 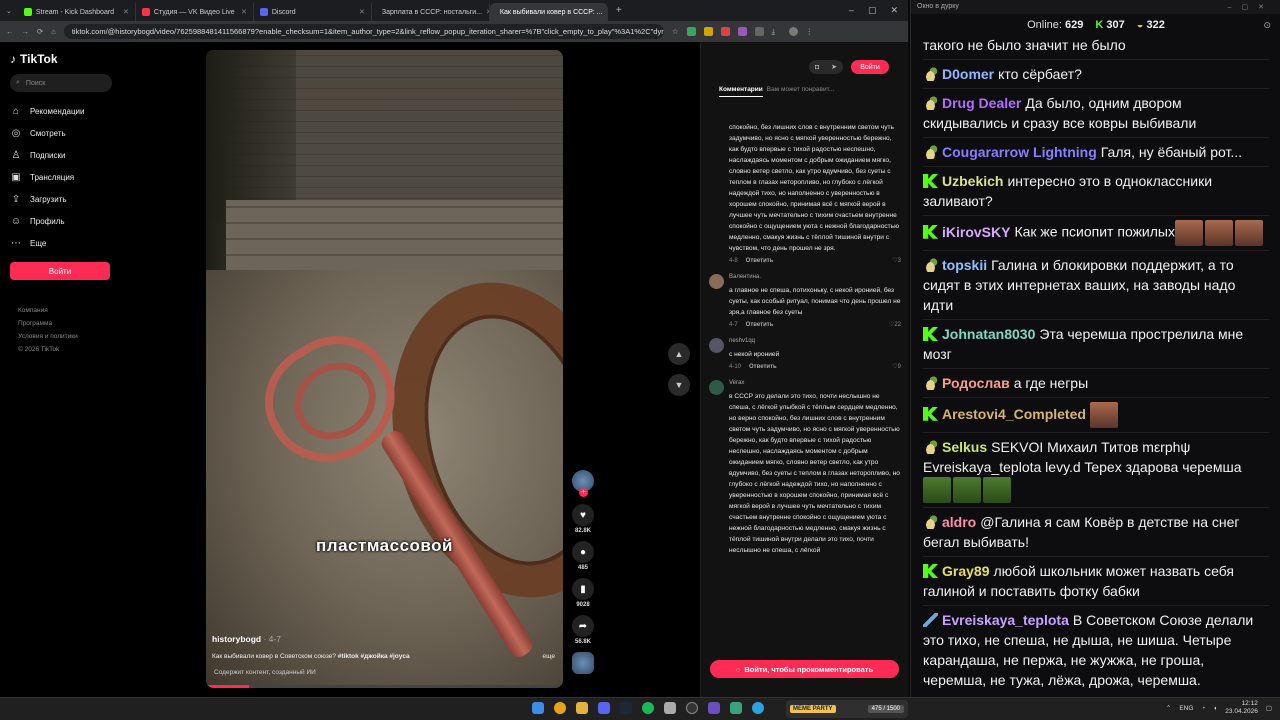 I want to click on nav-item: ◎ Смотреть, so click(x=61, y=133).